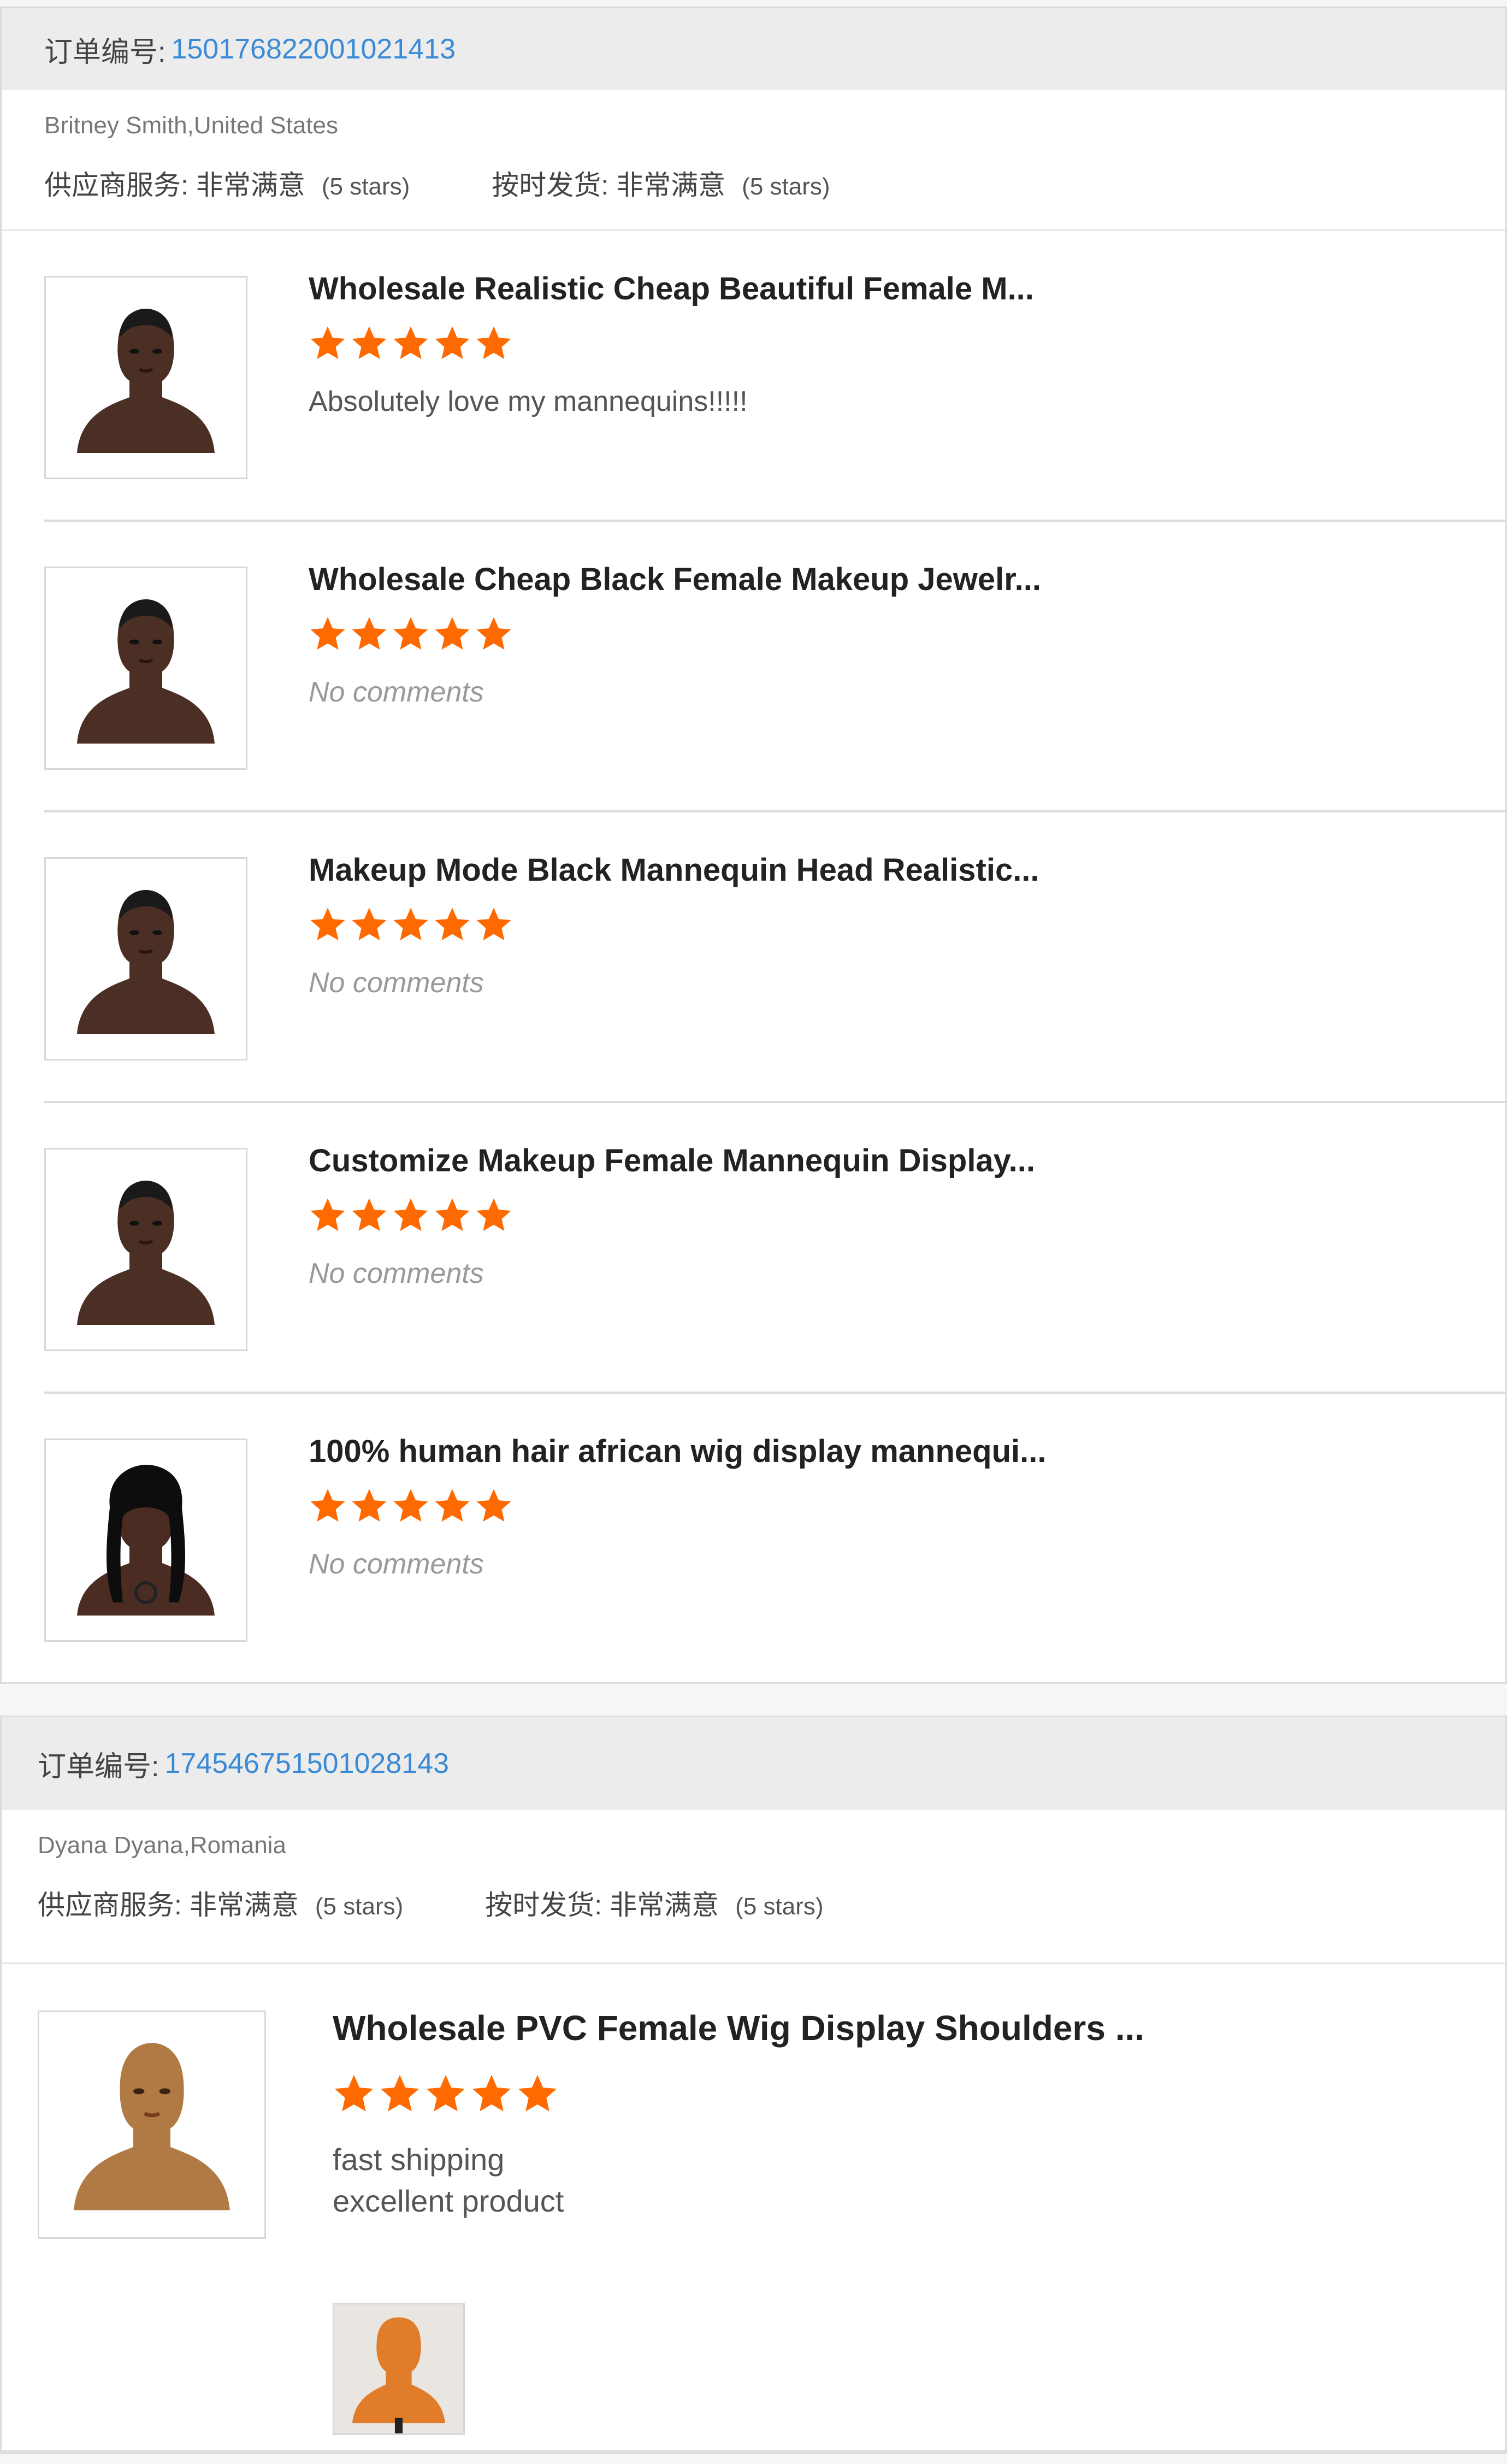 The width and height of the screenshot is (1507, 2464). What do you see at coordinates (162, 1845) in the screenshot?
I see `buyer-name: Dyana Dyana,Romania` at bounding box center [162, 1845].